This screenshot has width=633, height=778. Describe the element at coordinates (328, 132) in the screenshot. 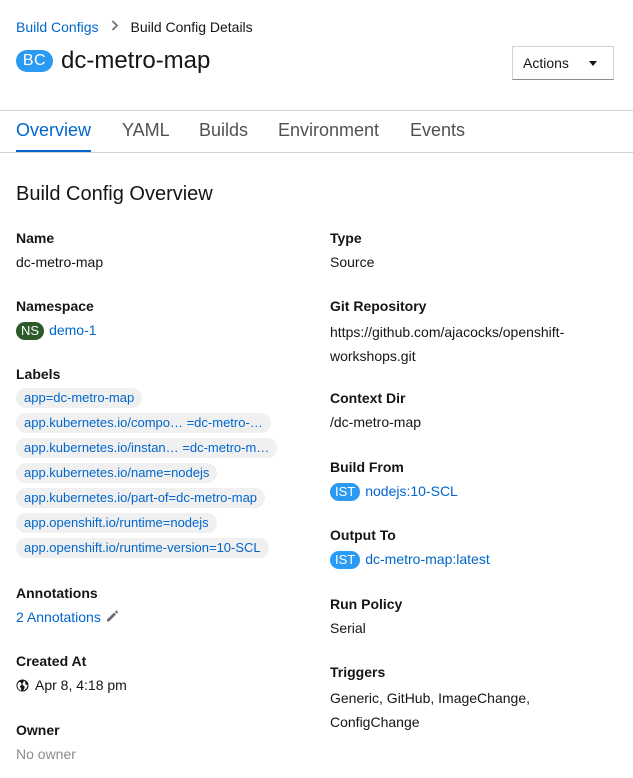

I see `tab-environment: Environment` at that location.